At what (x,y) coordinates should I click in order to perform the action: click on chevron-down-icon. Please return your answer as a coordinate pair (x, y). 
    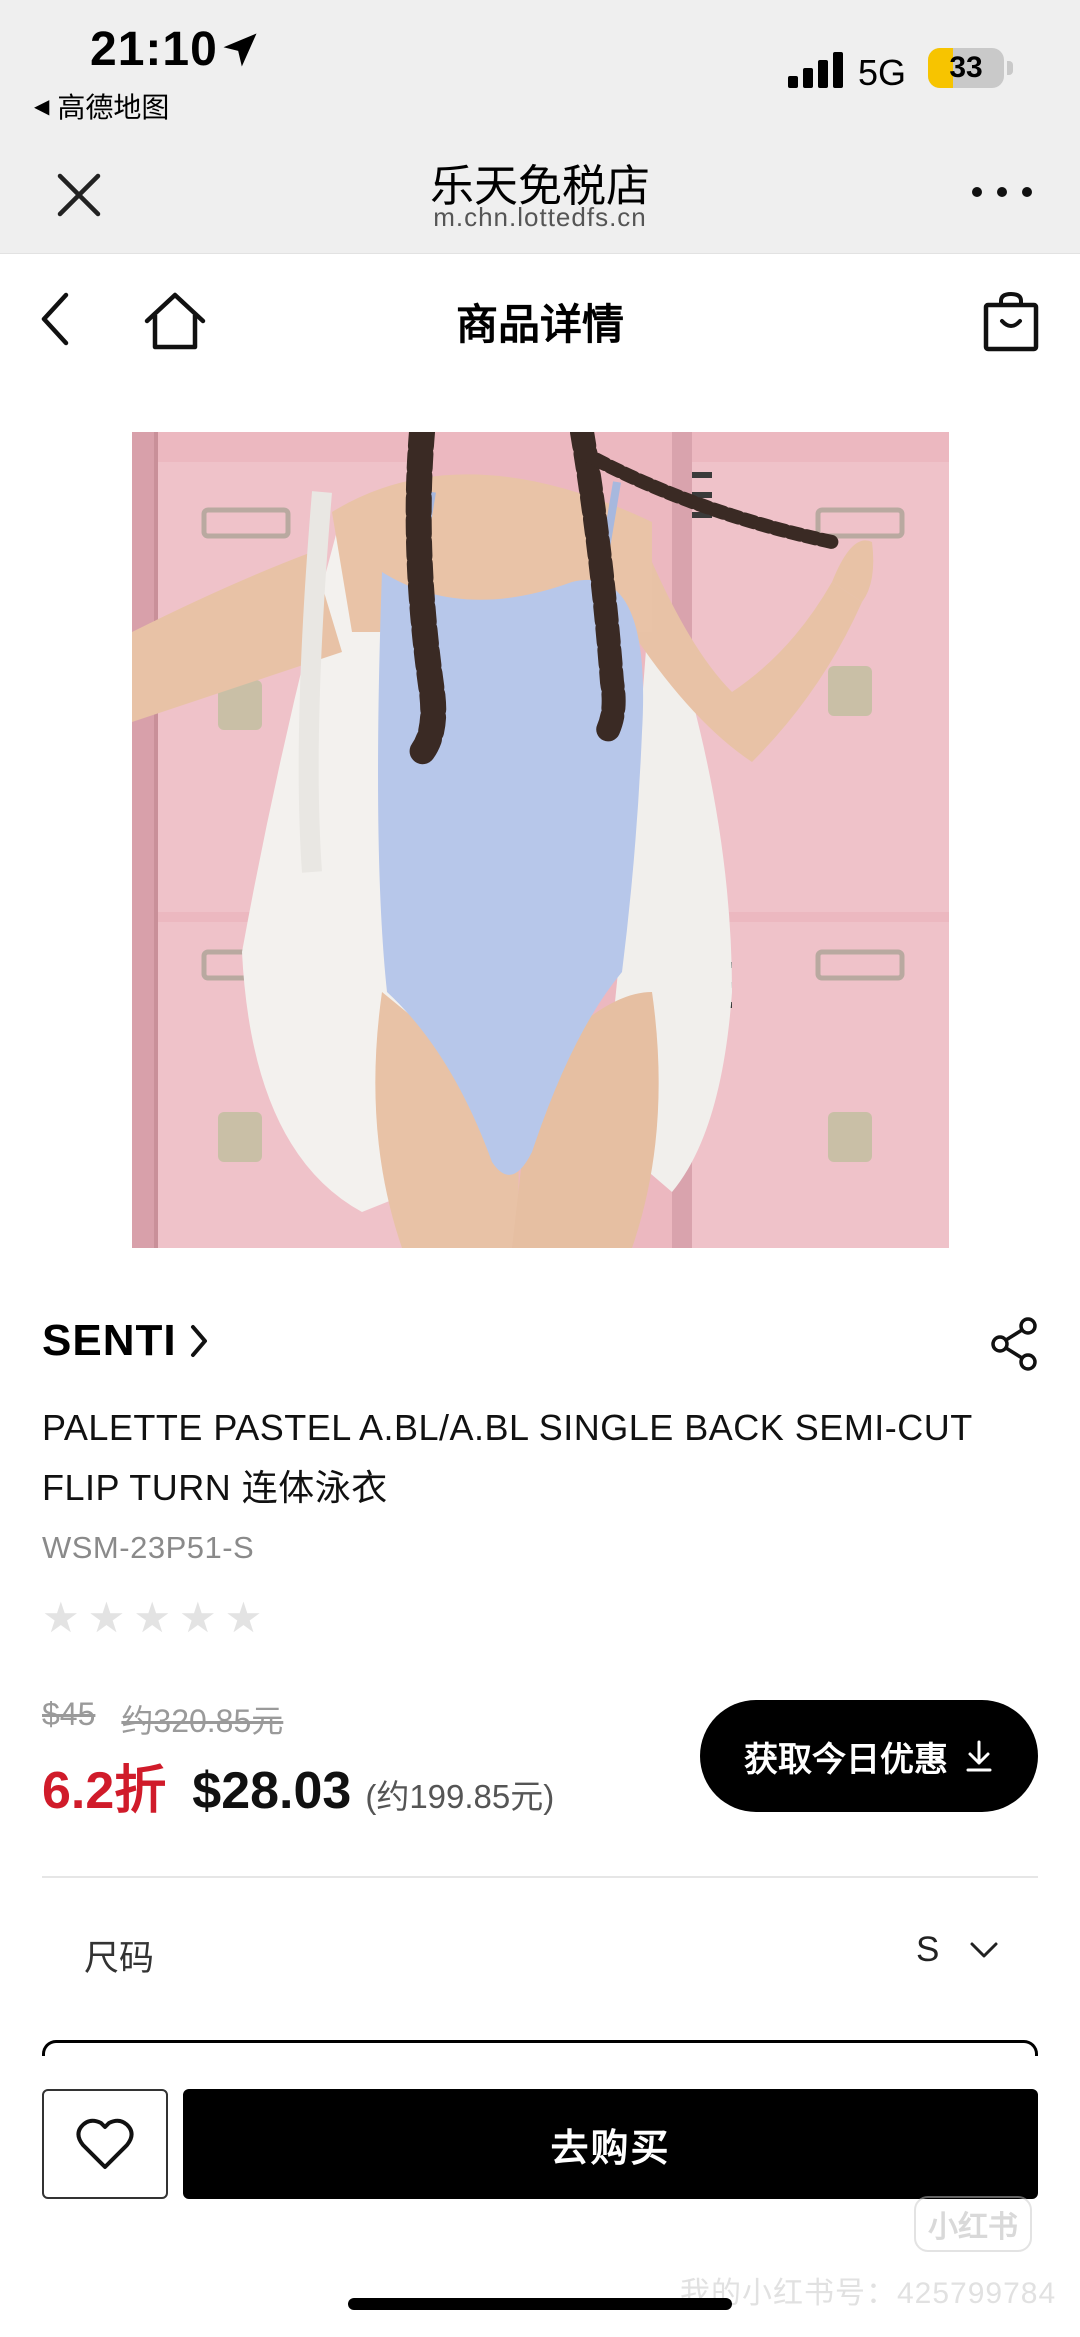
    Looking at the image, I should click on (984, 1950).